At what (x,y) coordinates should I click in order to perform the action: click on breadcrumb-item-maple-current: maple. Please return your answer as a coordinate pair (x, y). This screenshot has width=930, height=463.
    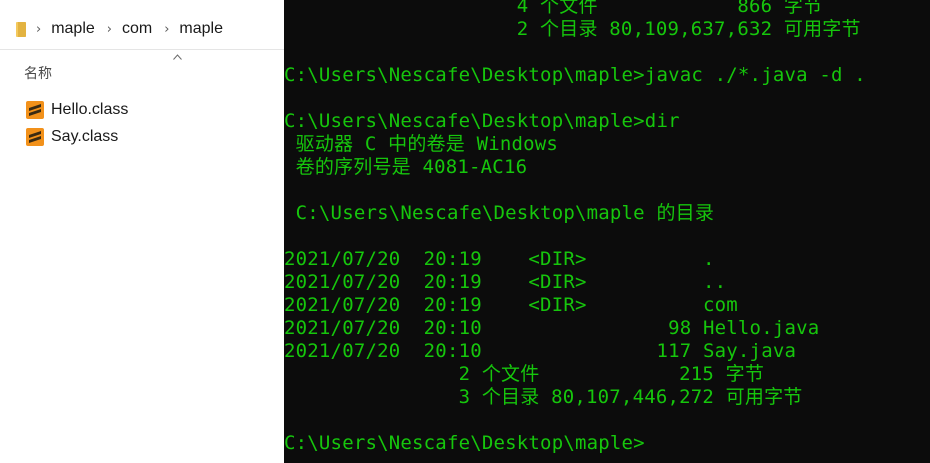
    Looking at the image, I should click on (201, 29).